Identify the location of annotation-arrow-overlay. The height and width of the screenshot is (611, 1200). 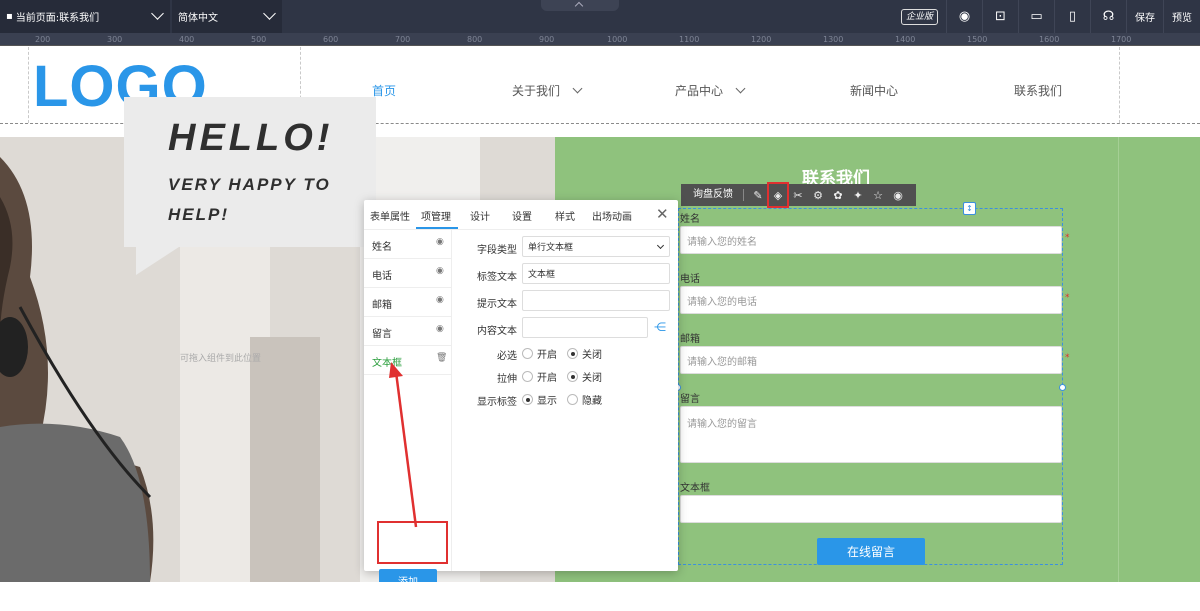
(403, 445).